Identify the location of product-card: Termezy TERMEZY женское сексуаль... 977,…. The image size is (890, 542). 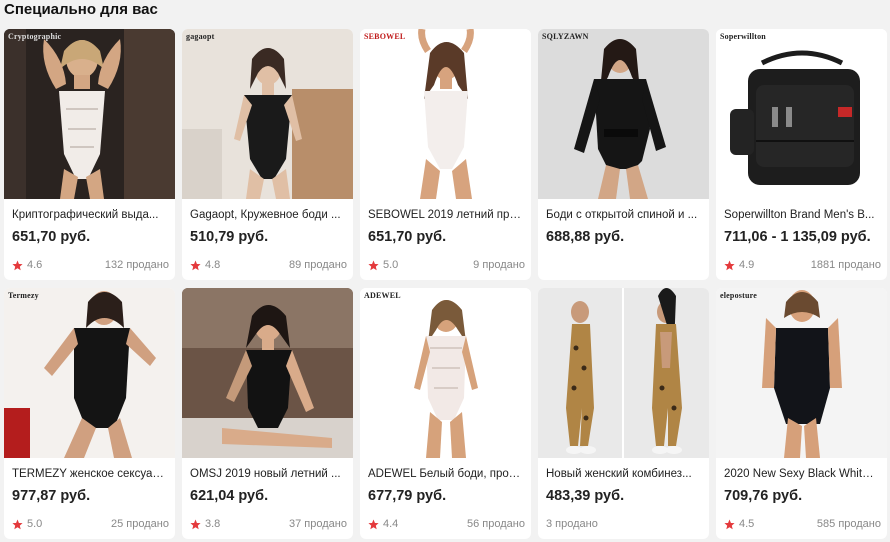
(89, 413).